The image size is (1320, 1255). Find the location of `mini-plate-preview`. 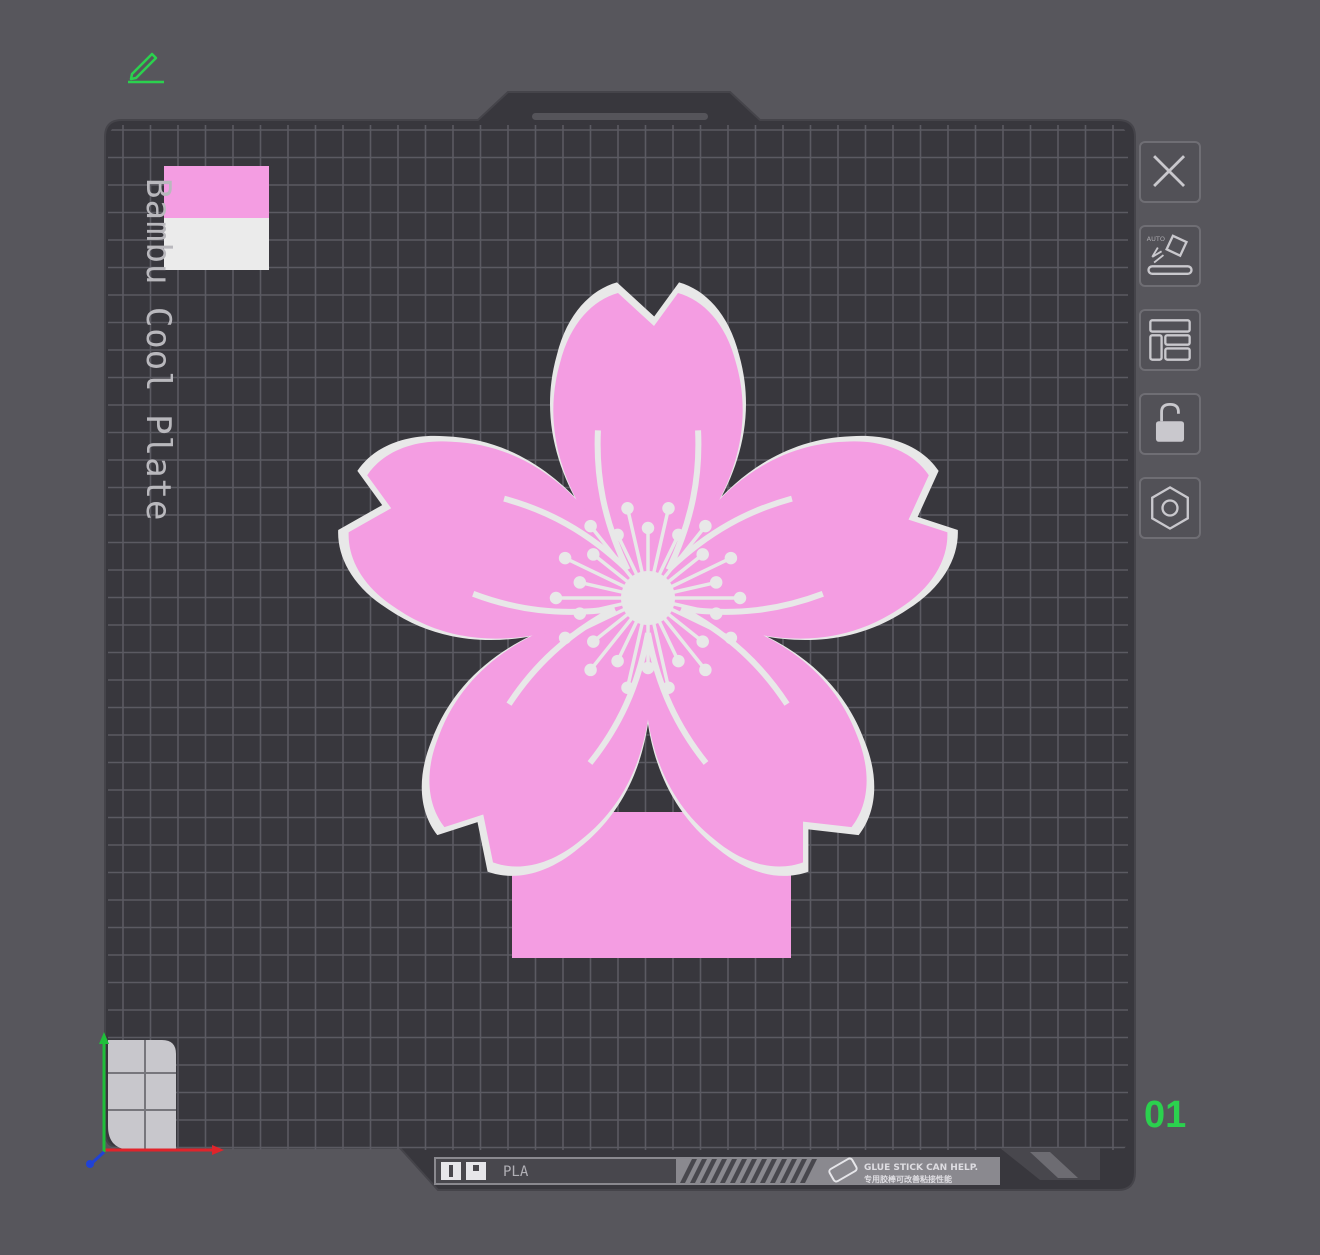

mini-plate-preview is located at coordinates (142, 1095).